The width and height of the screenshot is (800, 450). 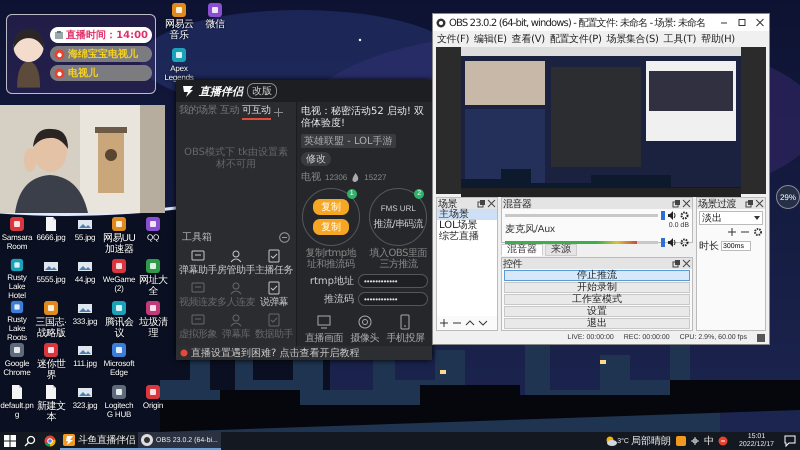 I want to click on app-icon, so click(x=69, y=440).